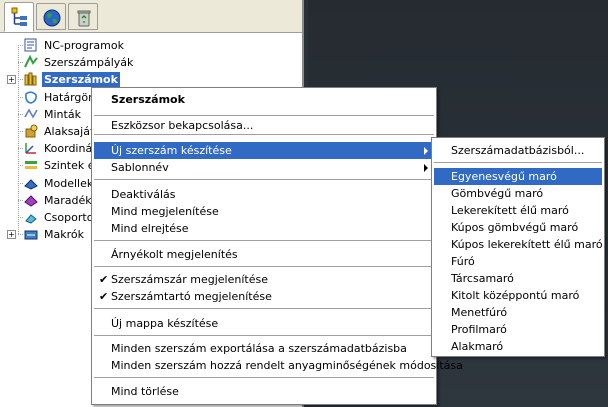 The width and height of the screenshot is (608, 407). Describe the element at coordinates (479, 329) in the screenshot. I see `submenu-item-label: Profilmaró` at that location.